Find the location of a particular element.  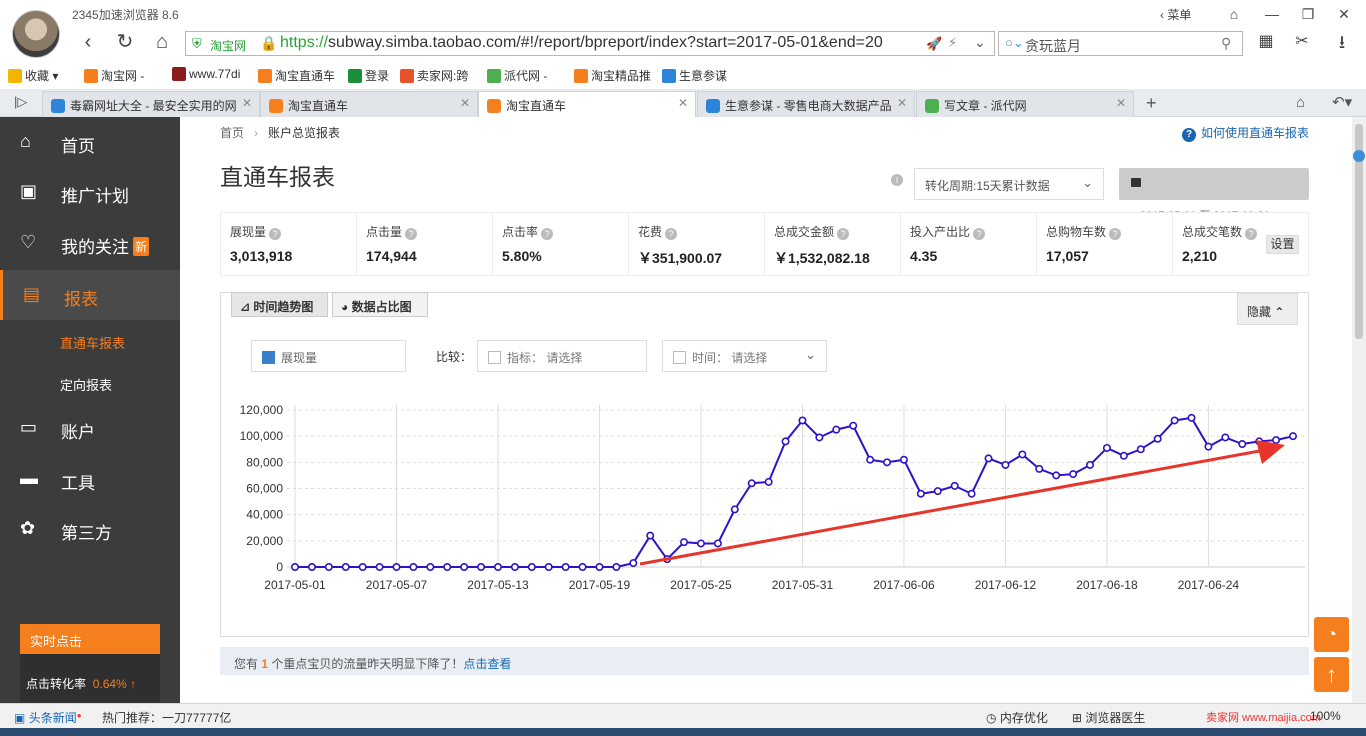

hot-recommend: 热门推荐：一刀77777亿 is located at coordinates (166, 717).